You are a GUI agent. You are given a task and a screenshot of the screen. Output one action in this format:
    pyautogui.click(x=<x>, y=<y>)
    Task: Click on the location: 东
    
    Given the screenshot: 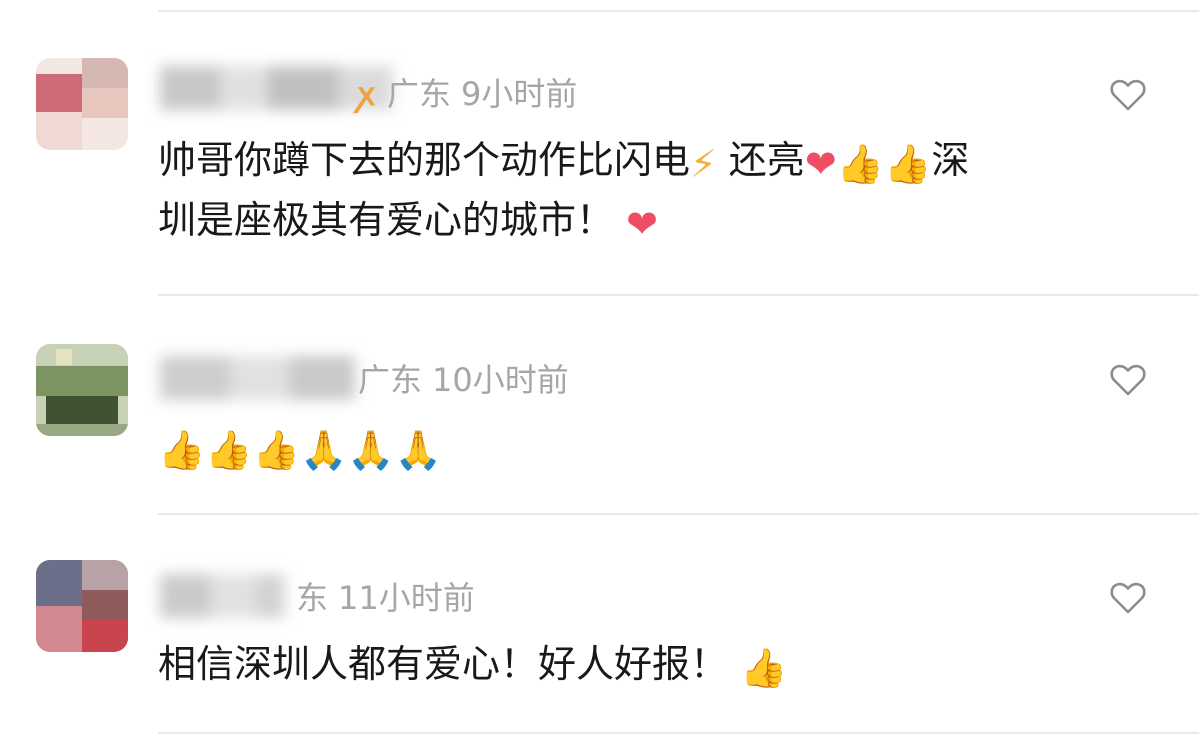 What is the action you would take?
    pyautogui.click(x=312, y=598)
    